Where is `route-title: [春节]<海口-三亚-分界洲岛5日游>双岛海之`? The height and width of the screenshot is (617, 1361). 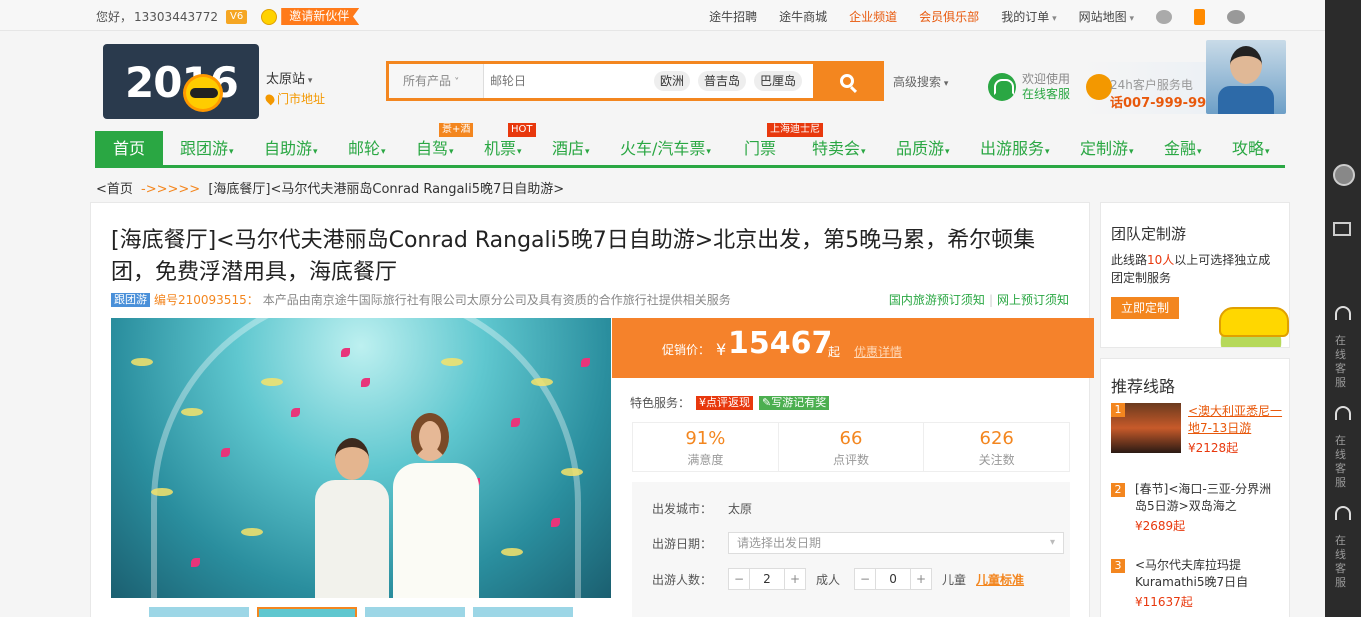
route-title: [春节]<海口-三亚-分界洲岛5日游>双岛海之 is located at coordinates (1208, 498).